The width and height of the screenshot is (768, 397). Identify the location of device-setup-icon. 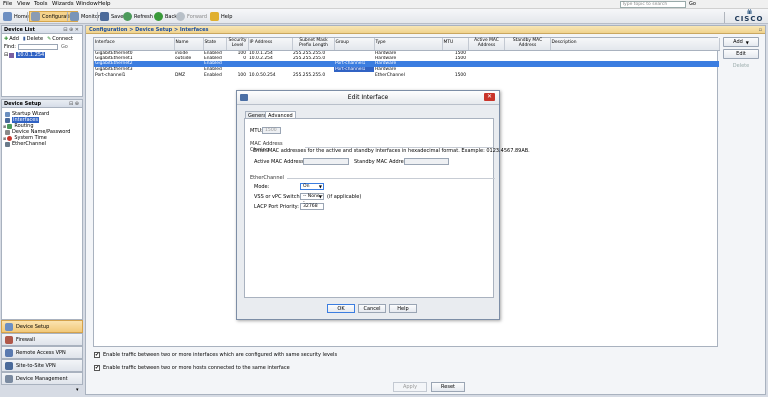
(9, 326).